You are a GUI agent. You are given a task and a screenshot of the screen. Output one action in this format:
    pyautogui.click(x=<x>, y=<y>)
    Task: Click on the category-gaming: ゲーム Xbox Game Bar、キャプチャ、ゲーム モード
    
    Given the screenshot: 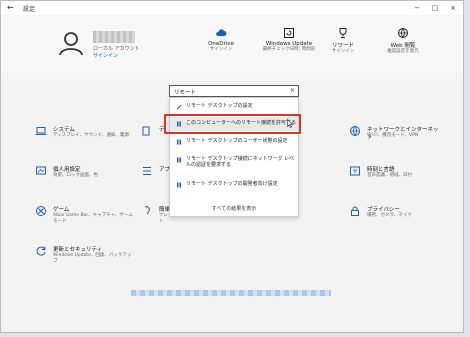 What is the action you would take?
    pyautogui.click(x=84, y=220)
    